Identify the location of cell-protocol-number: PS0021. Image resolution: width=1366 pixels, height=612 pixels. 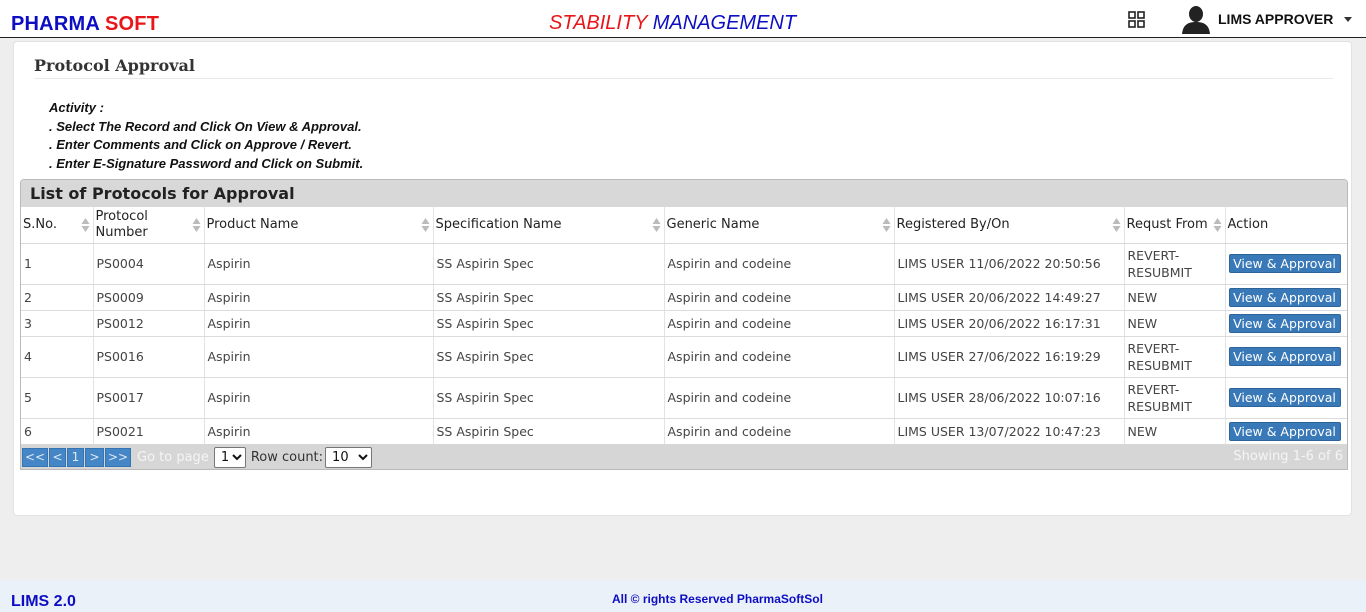
(149, 431).